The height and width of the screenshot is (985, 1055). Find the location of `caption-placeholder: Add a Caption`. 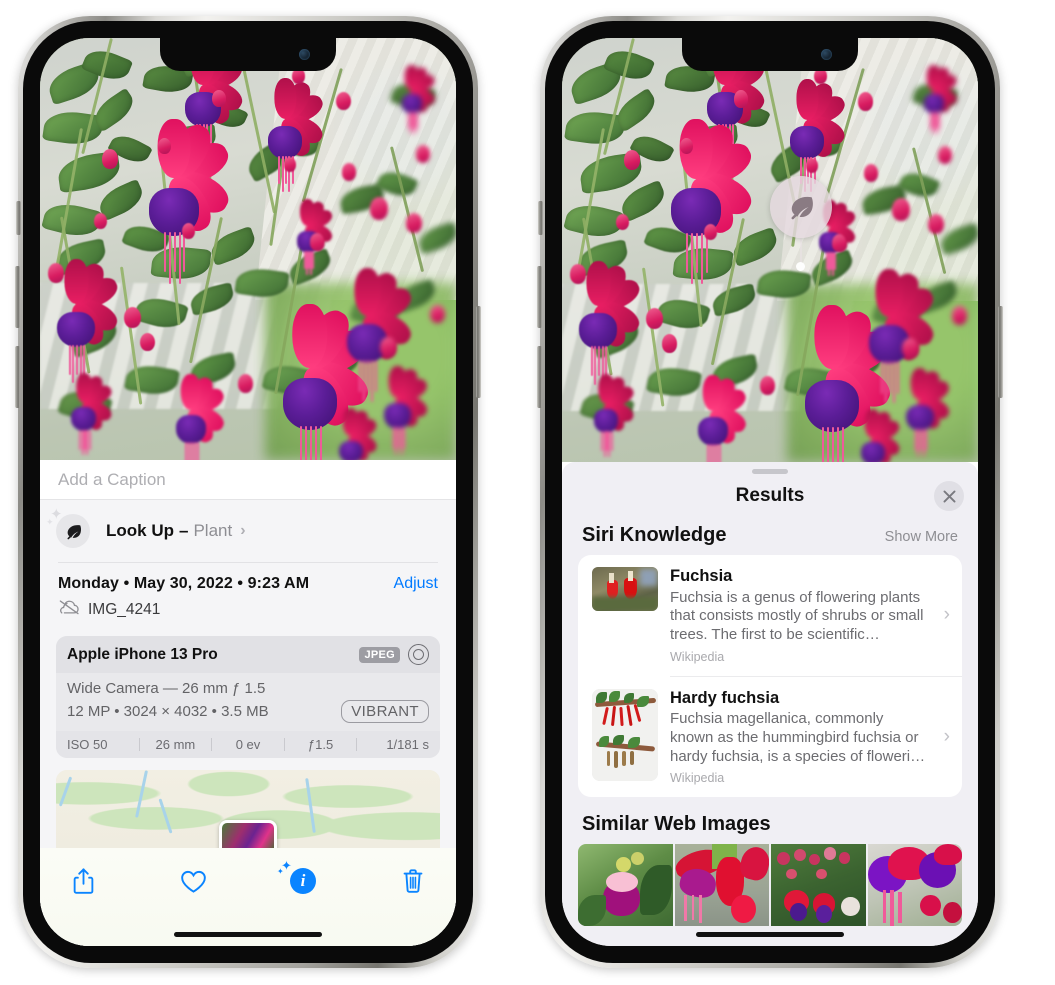

caption-placeholder: Add a Caption is located at coordinates (112, 480).